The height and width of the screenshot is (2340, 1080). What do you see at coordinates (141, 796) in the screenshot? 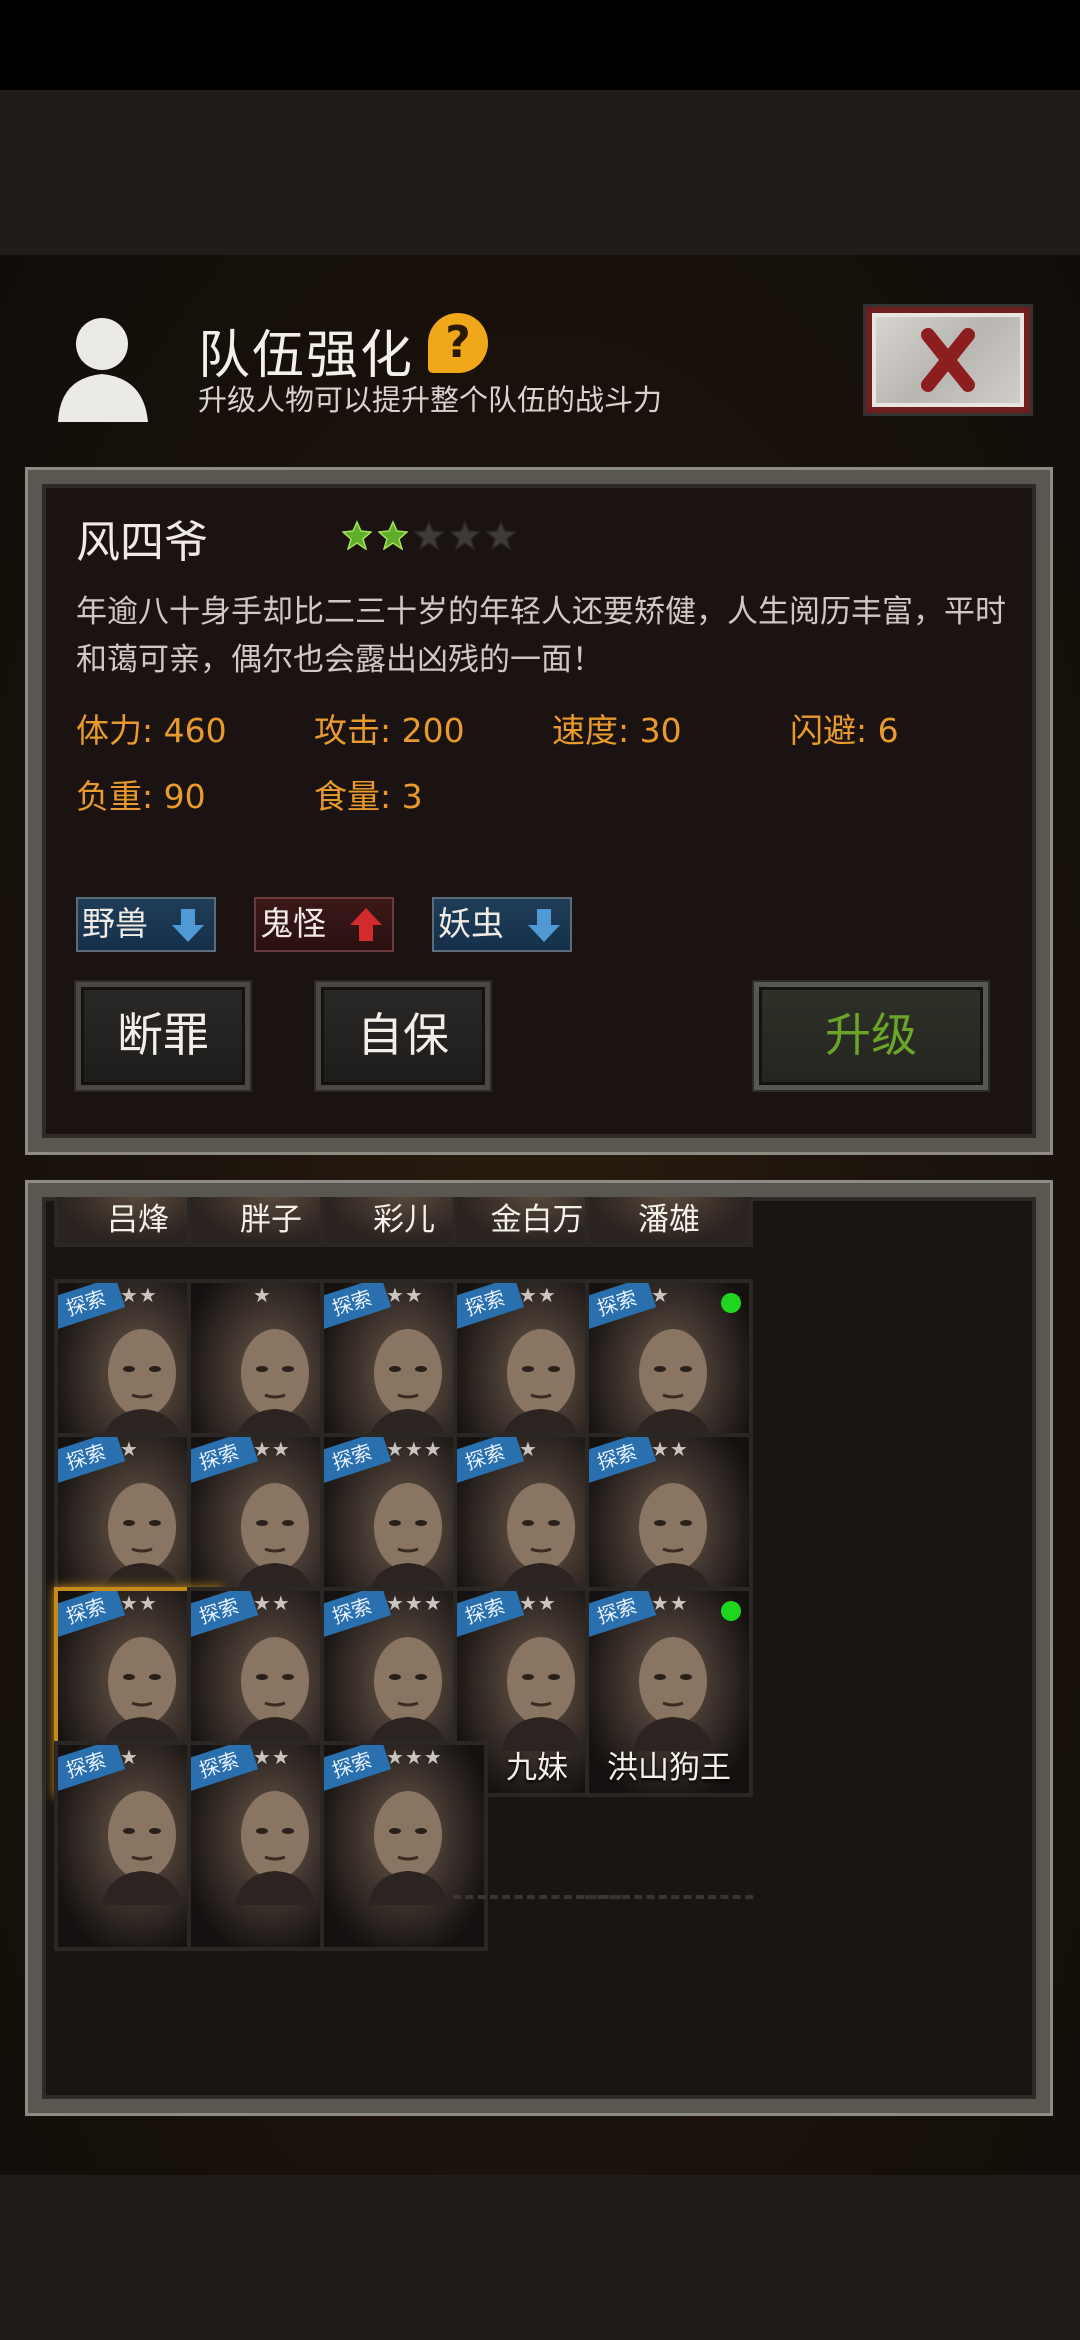
I see `stat-load: 负重: 90` at bounding box center [141, 796].